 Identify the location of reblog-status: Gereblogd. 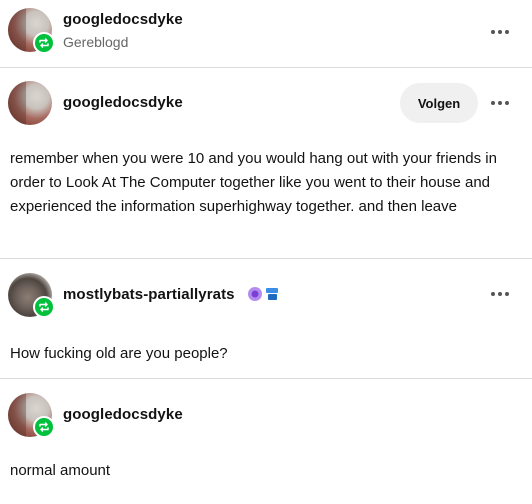
(96, 42).